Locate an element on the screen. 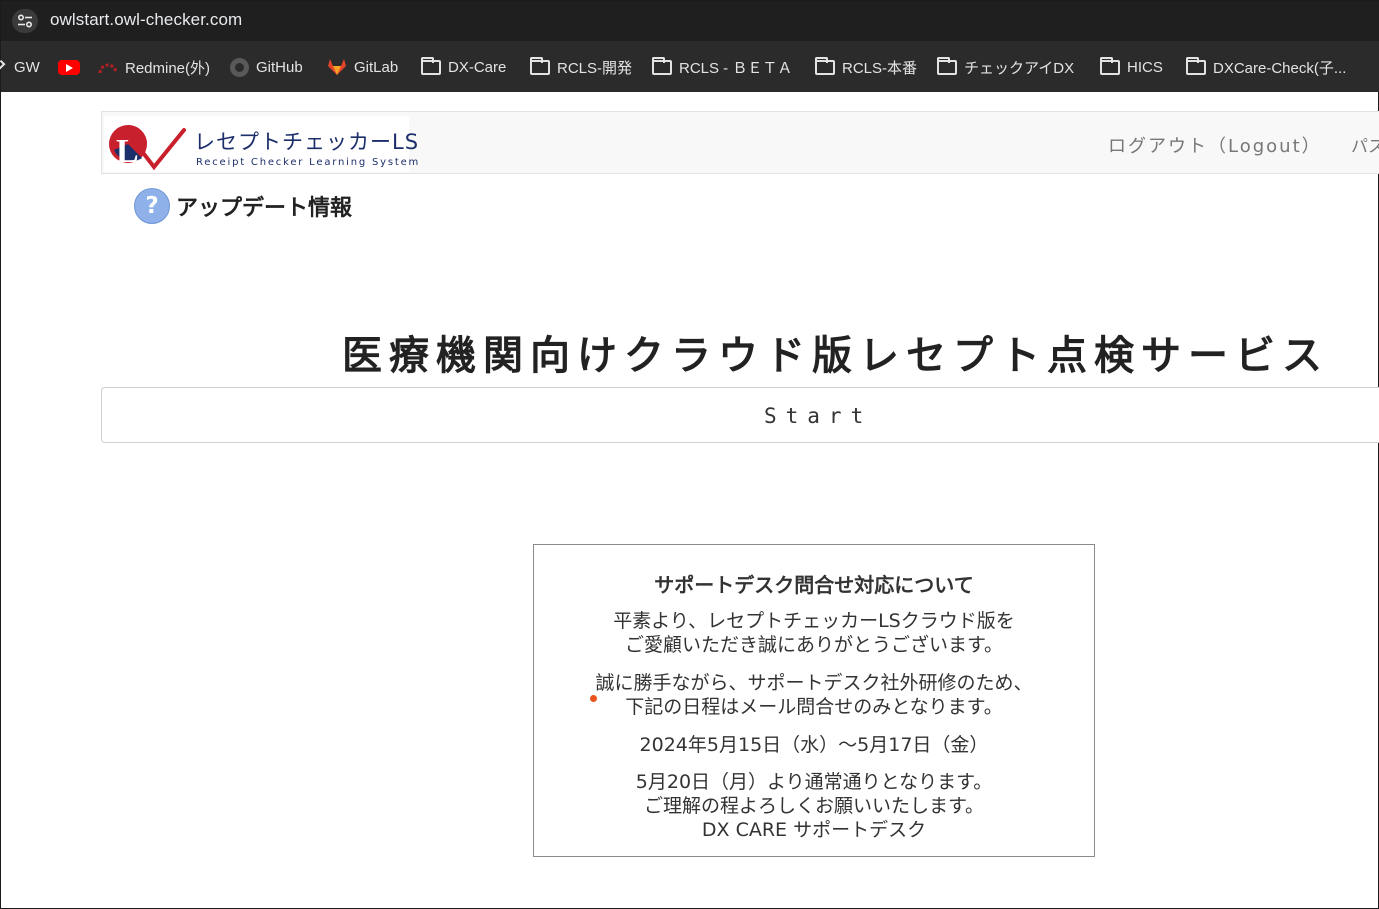 This screenshot has width=1379, height=909. nav-link-truncated: パス is located at coordinates (1365, 144).